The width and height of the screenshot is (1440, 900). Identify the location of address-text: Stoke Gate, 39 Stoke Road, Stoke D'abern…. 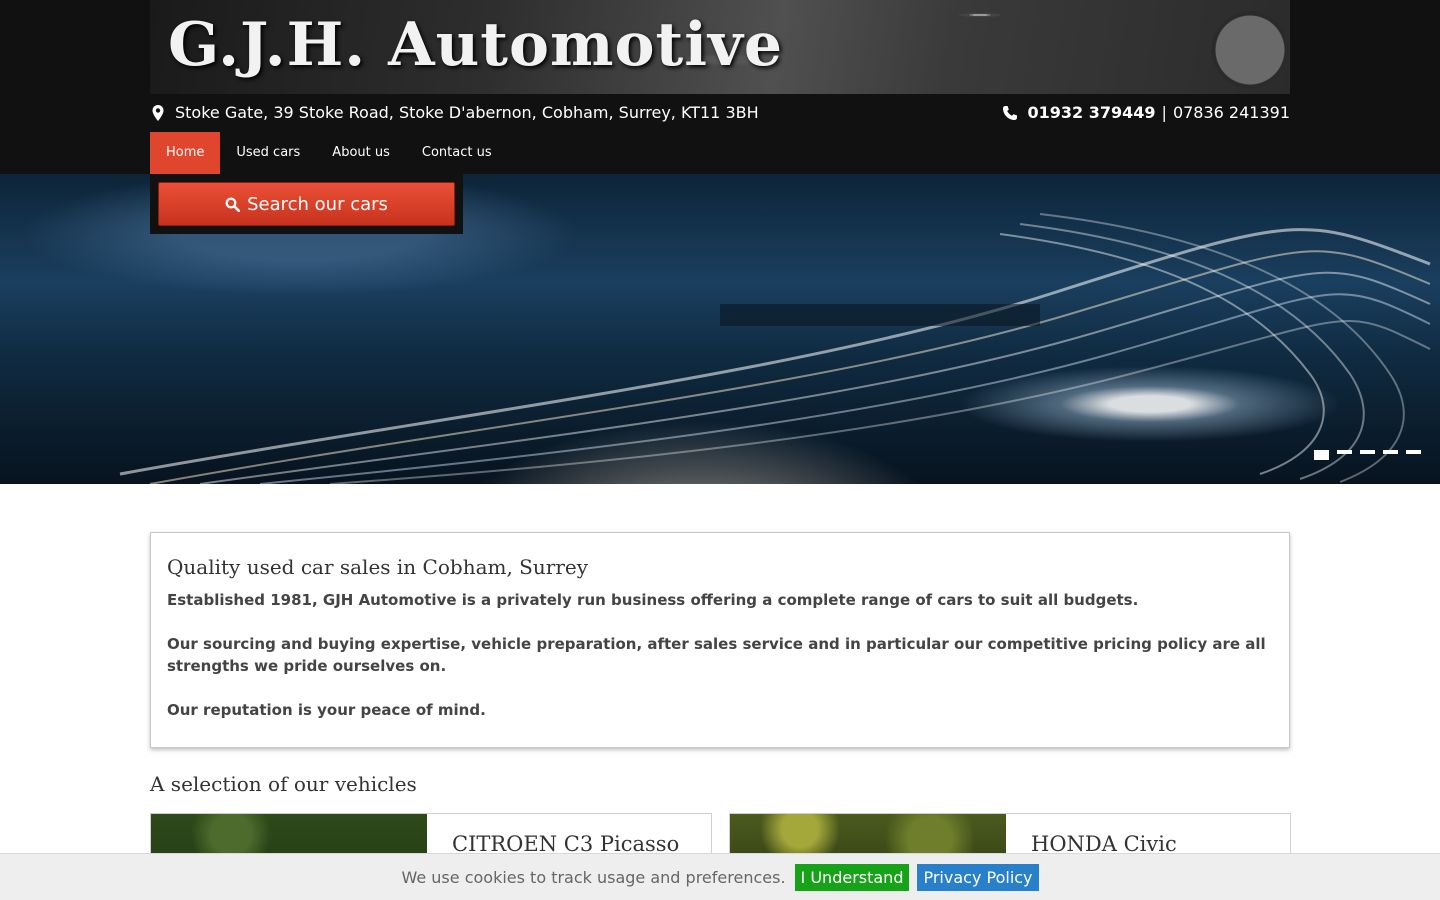
(467, 112).